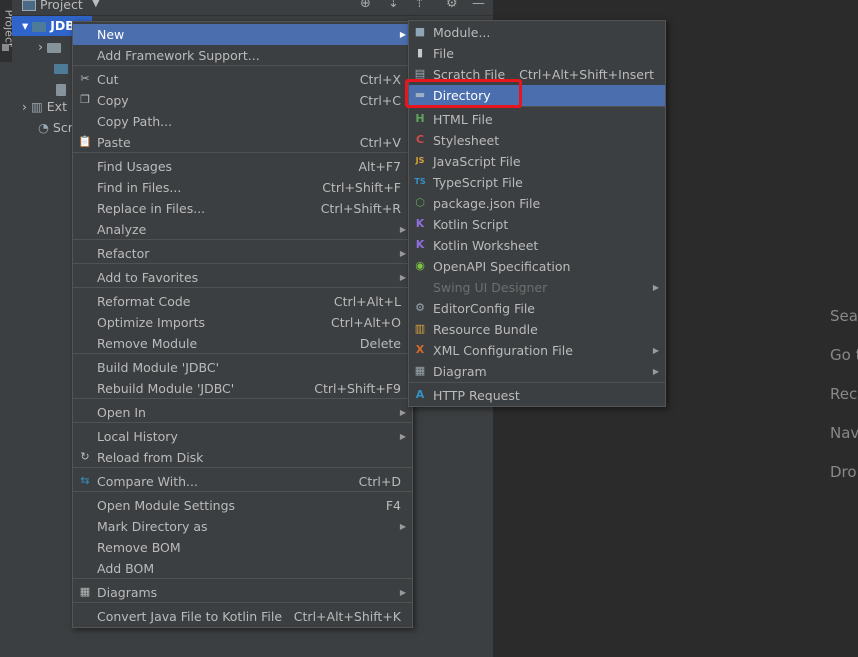 This screenshot has height=657, width=858. I want to click on new-menu-item-typescript-file: TS TypeScript File, so click(537, 182).